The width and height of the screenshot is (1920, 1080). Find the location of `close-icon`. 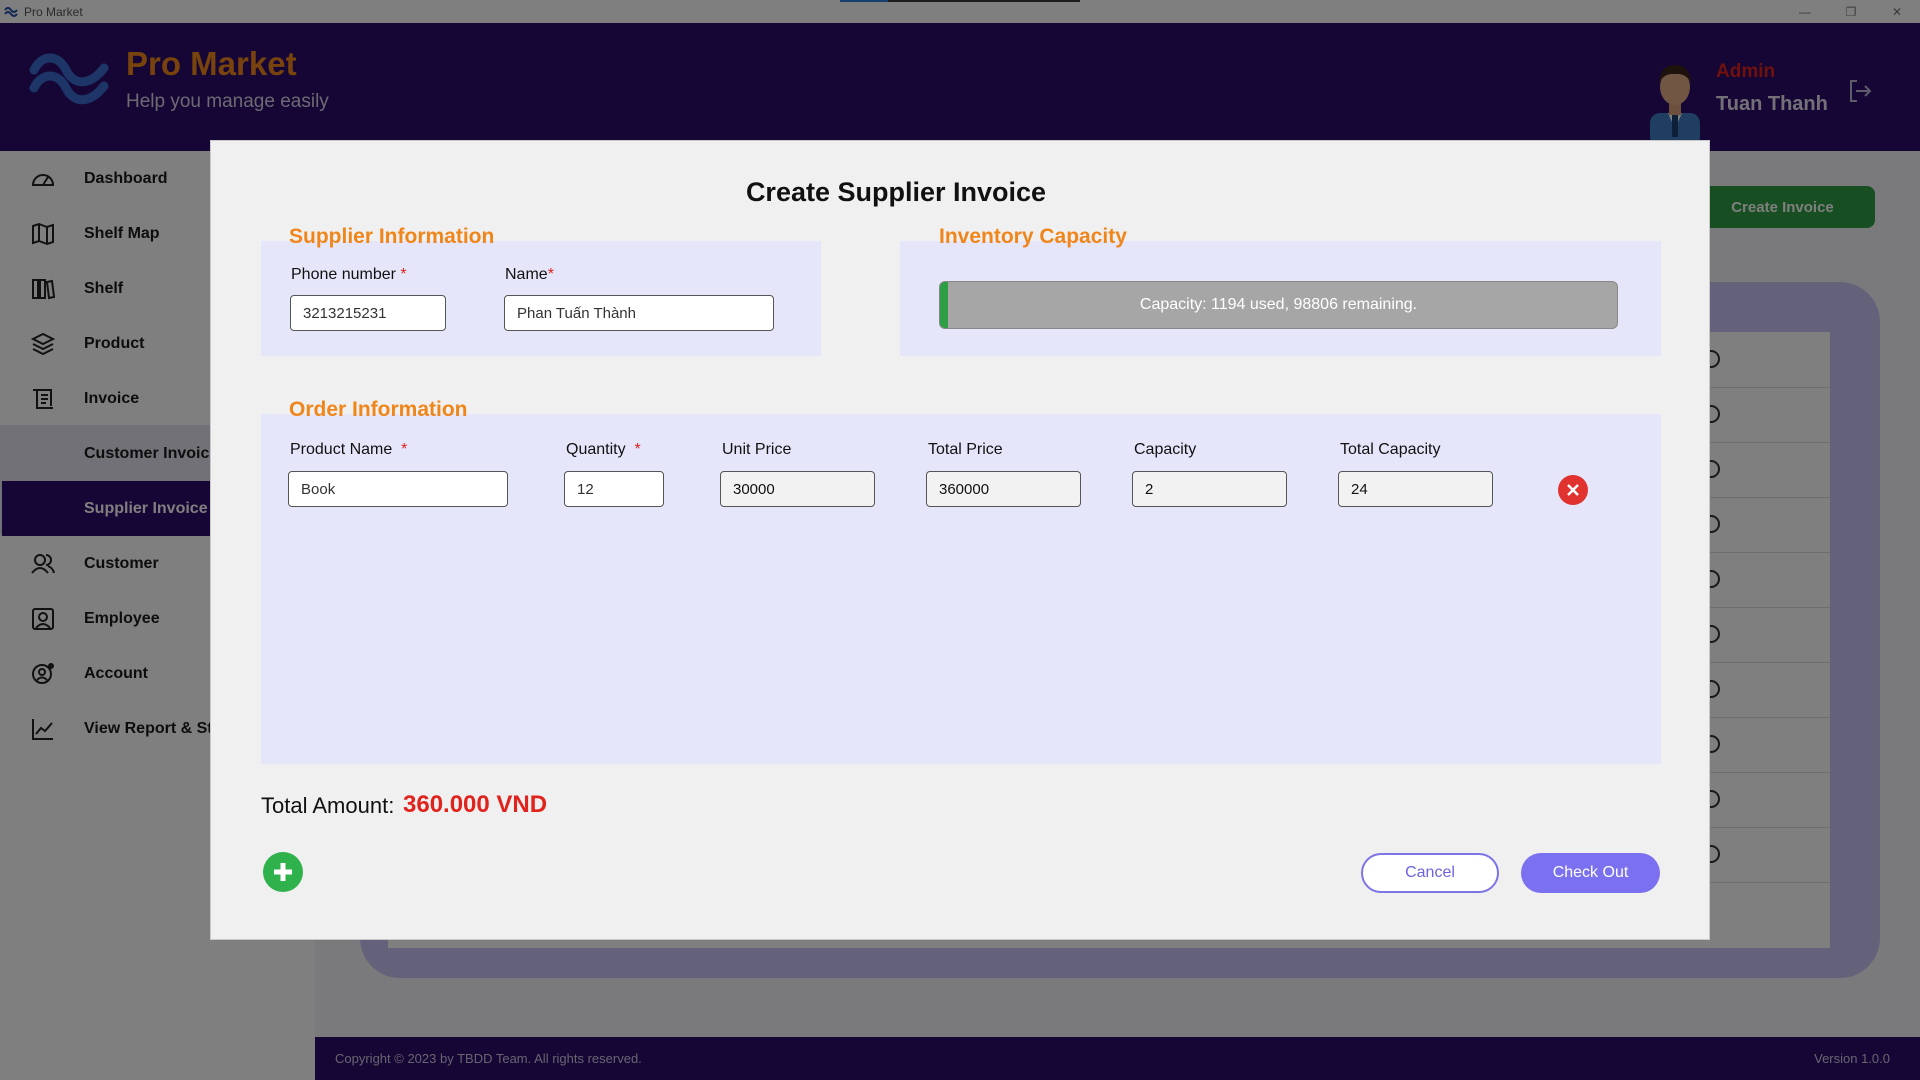

close-icon is located at coordinates (1573, 490).